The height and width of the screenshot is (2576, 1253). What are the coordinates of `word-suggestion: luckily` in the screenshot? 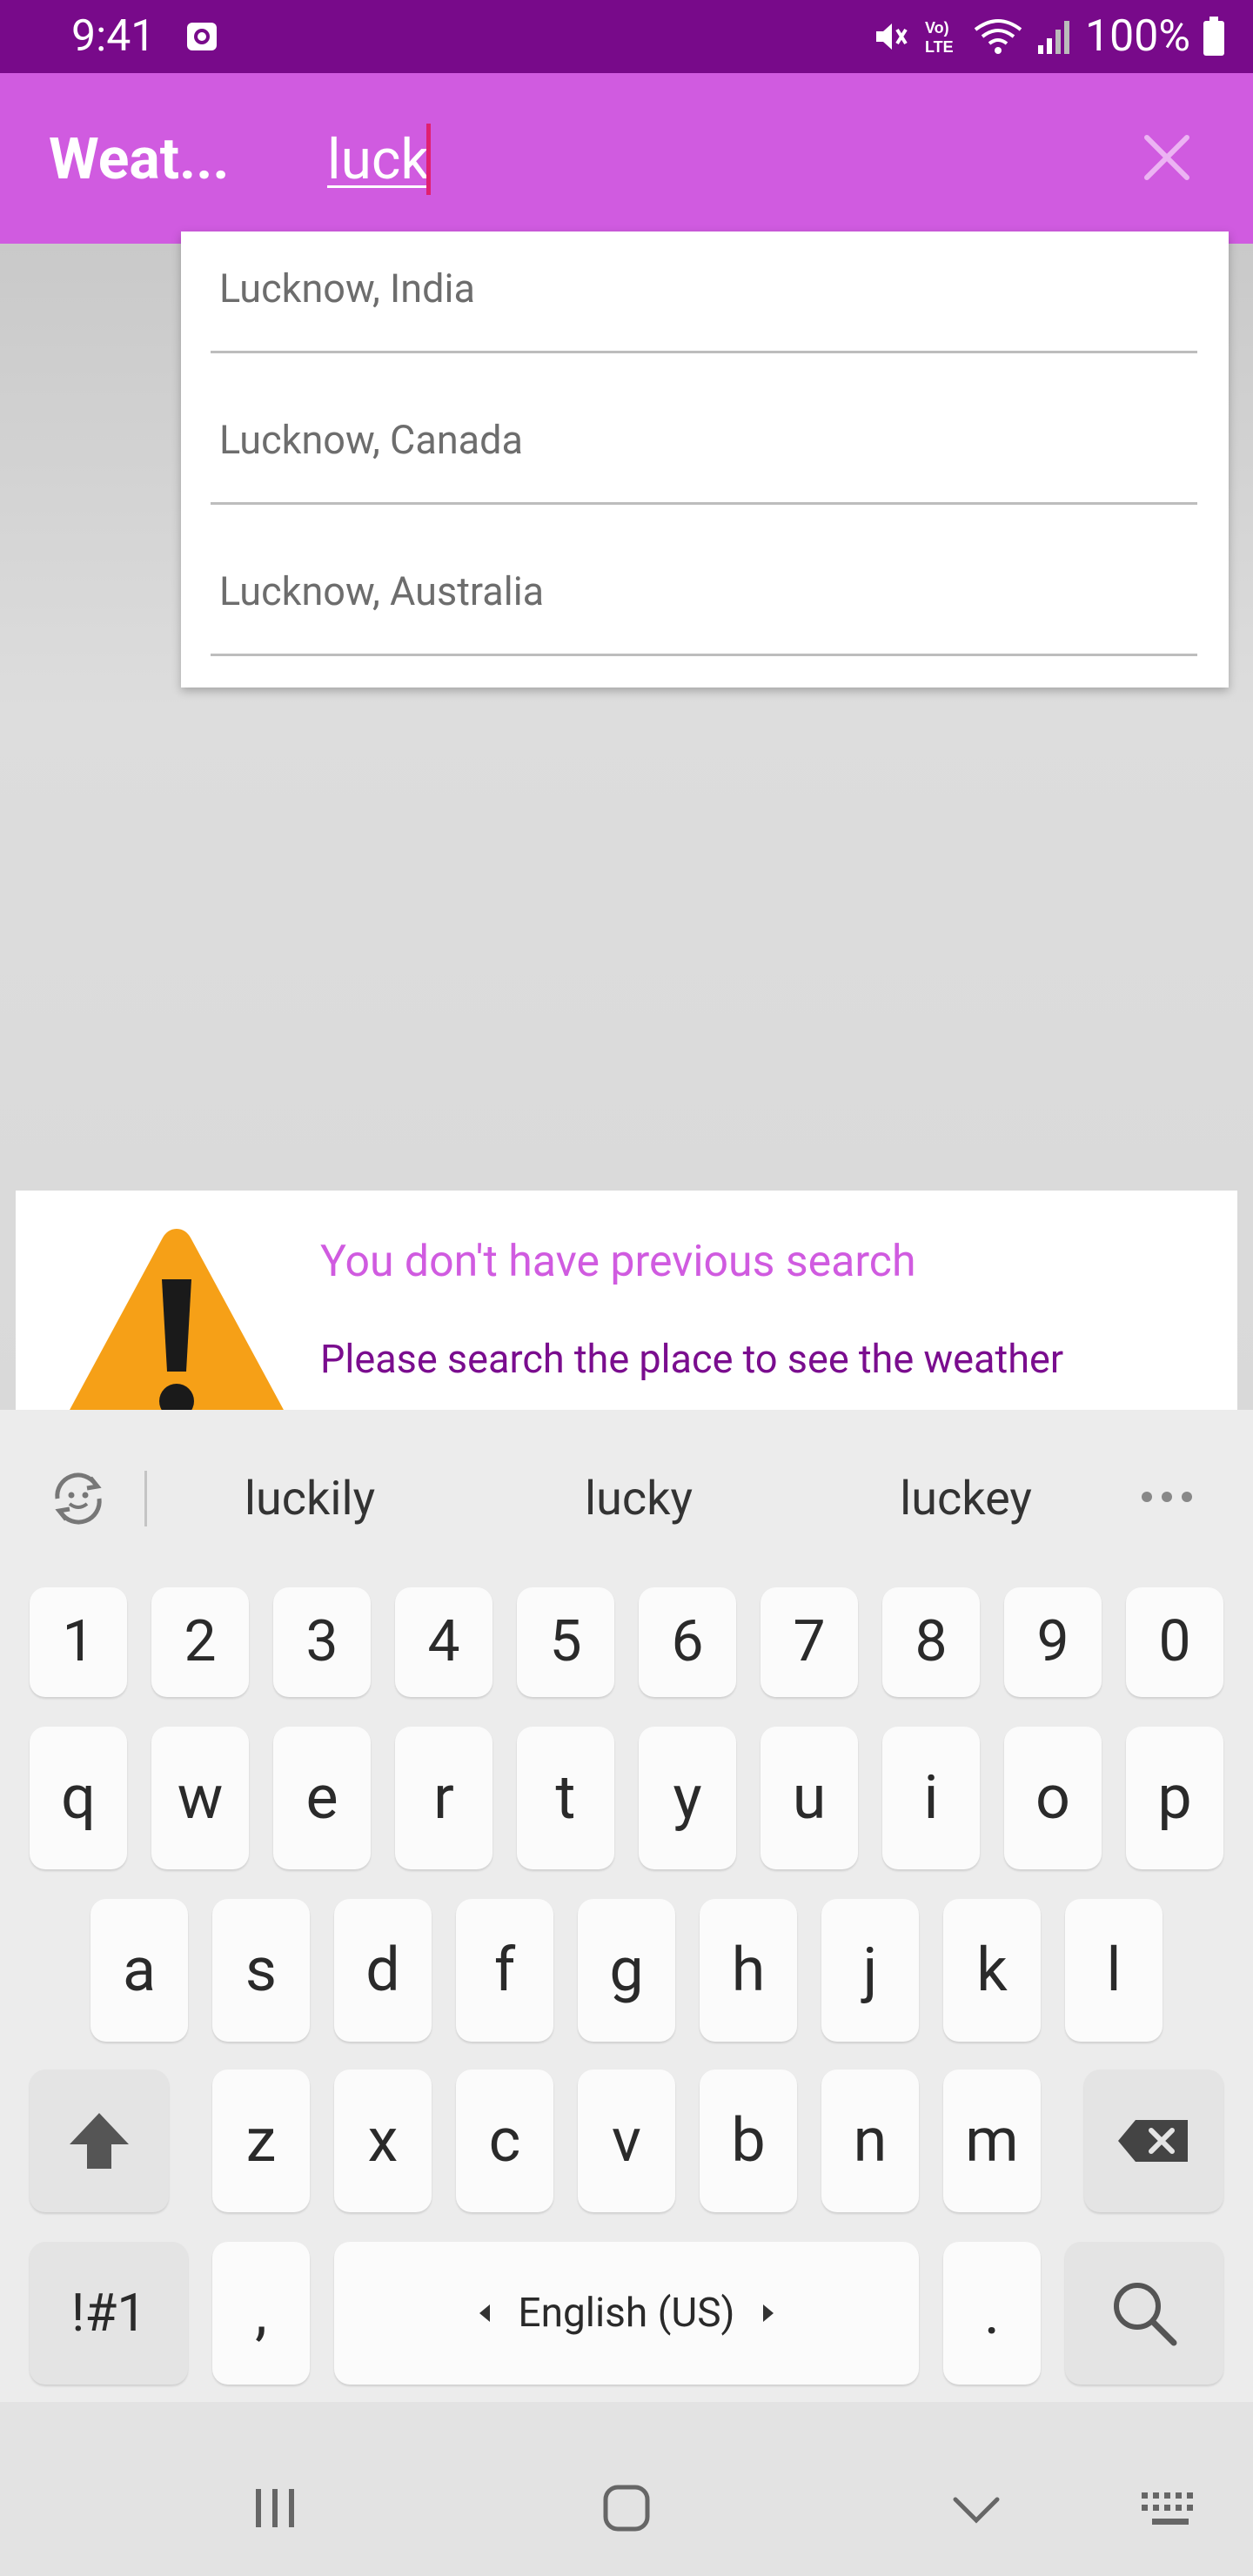 It's located at (310, 1500).